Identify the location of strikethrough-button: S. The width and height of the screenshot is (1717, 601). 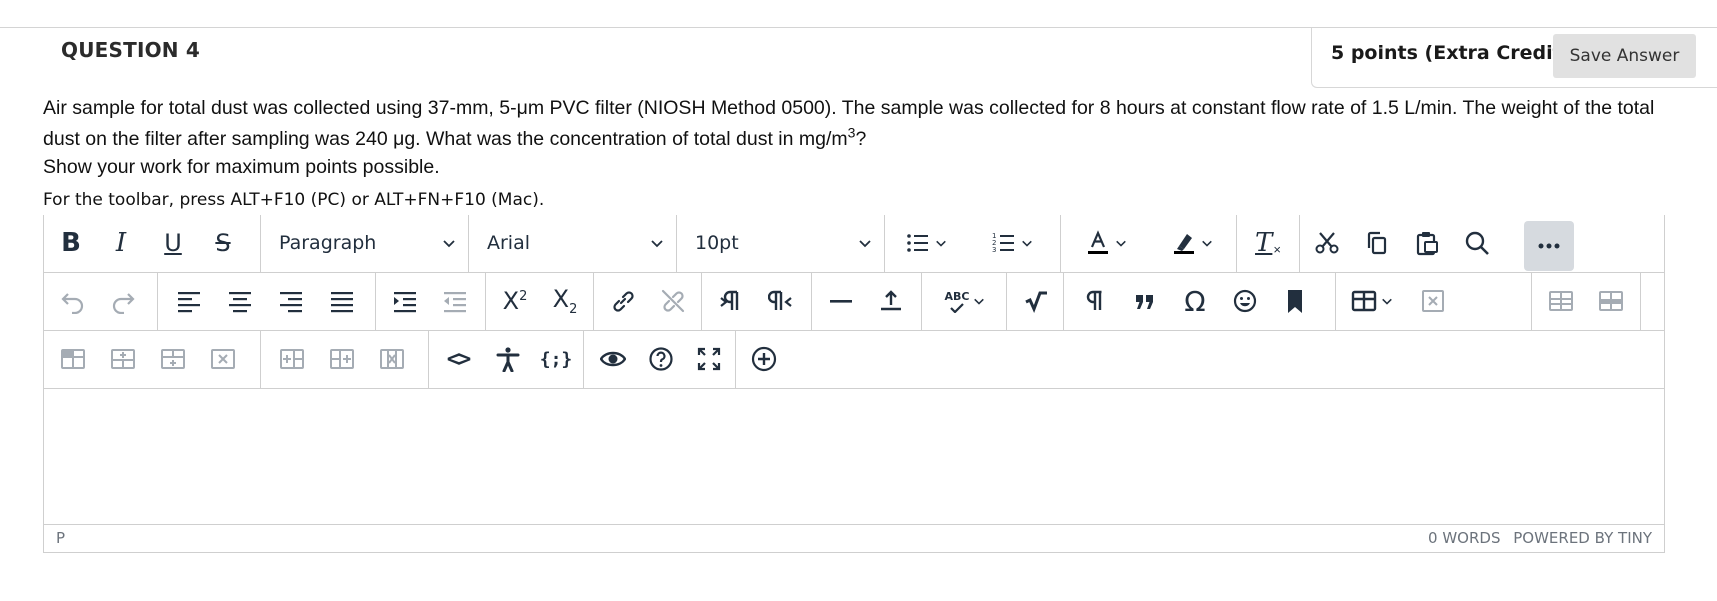
(223, 243).